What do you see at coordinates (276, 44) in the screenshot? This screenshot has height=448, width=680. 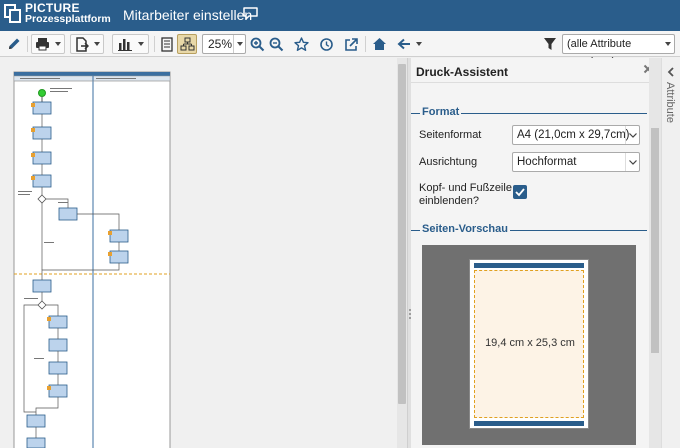 I see `zoom-out-icon` at bounding box center [276, 44].